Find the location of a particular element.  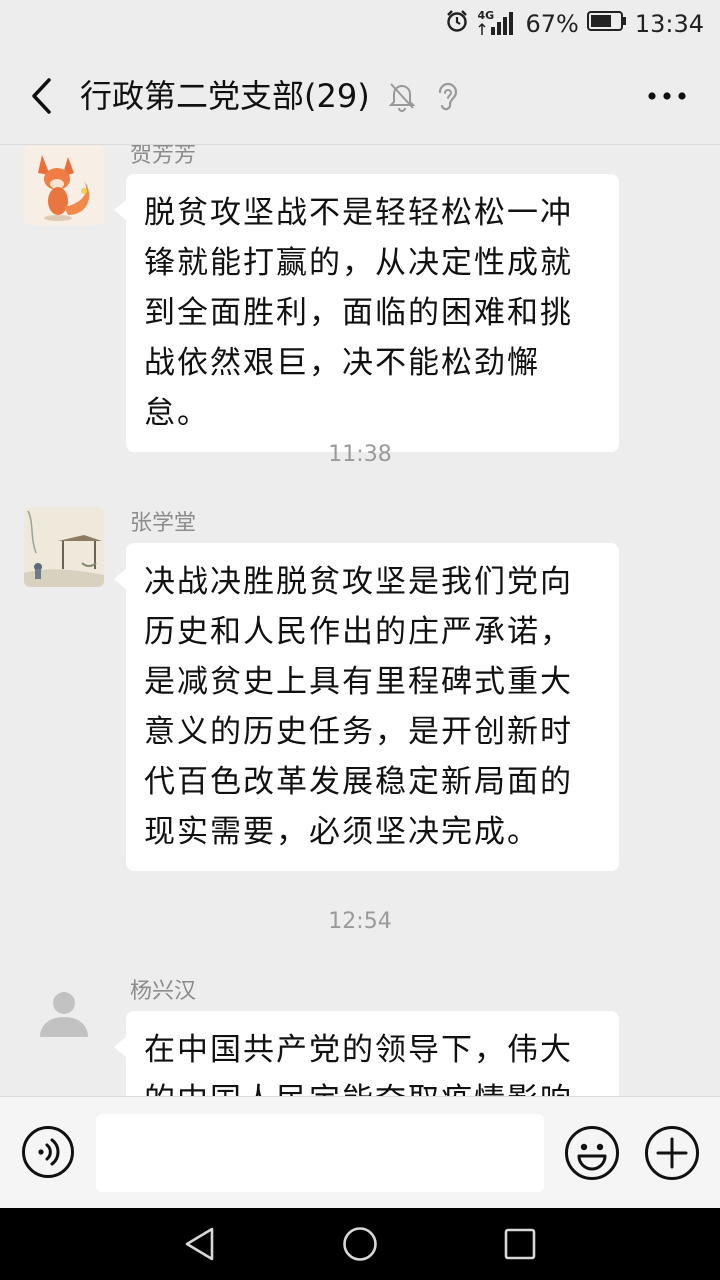

triangle-back-icon is located at coordinates (199, 1244).